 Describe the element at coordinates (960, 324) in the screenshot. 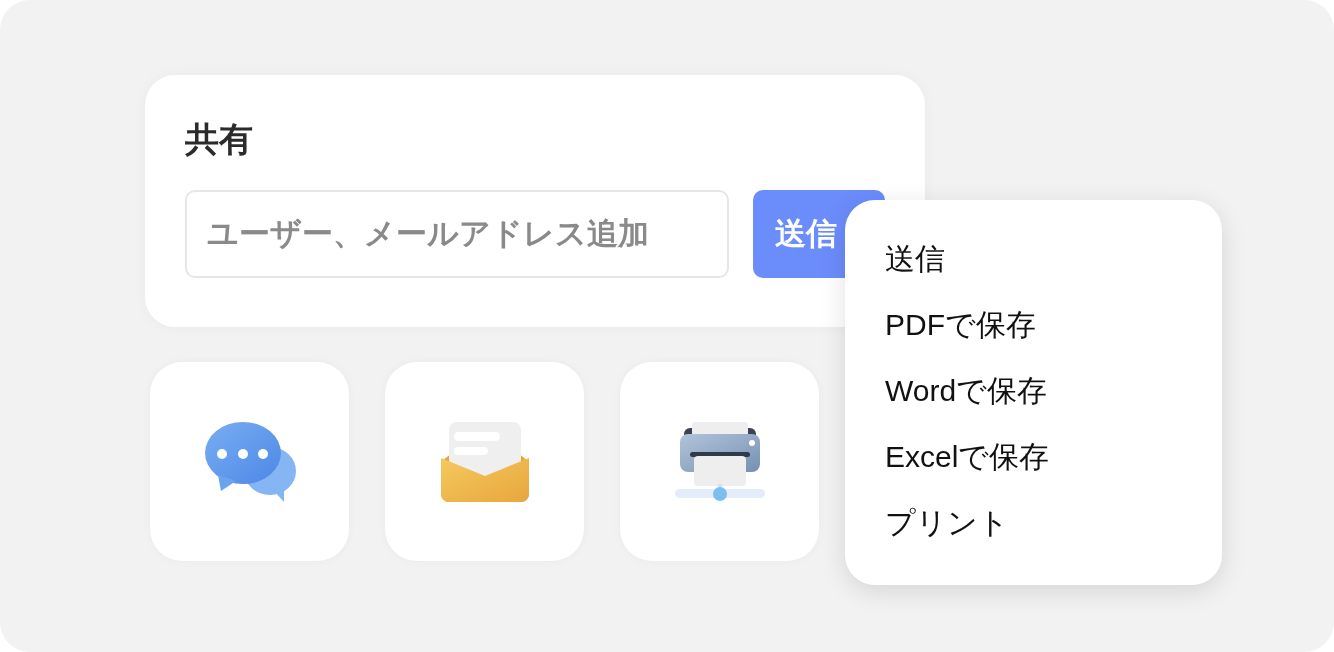

I see `menu-item: PDFで保存` at that location.